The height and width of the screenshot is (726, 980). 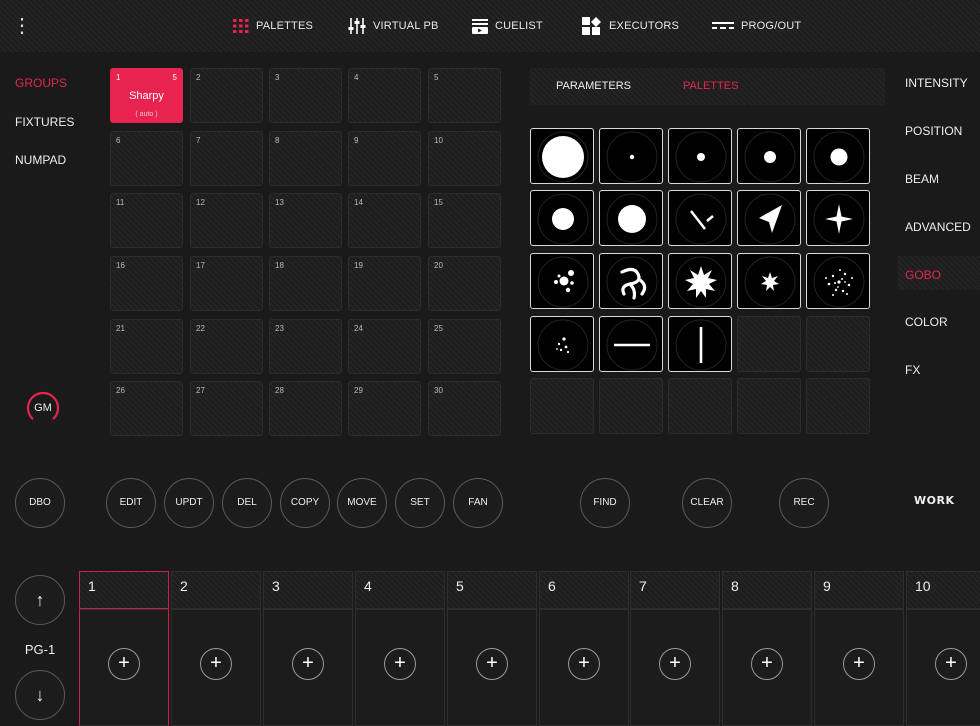 I want to click on kebab-menu-icon: ⋮, so click(x=22, y=26).